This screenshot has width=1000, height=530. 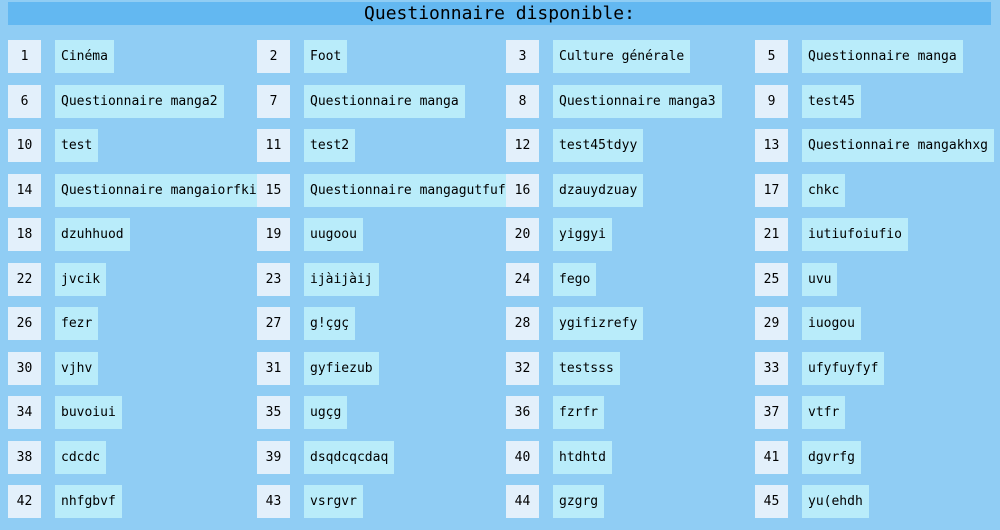 I want to click on questionnaire-item: 30 vjhv, so click(x=132, y=374).